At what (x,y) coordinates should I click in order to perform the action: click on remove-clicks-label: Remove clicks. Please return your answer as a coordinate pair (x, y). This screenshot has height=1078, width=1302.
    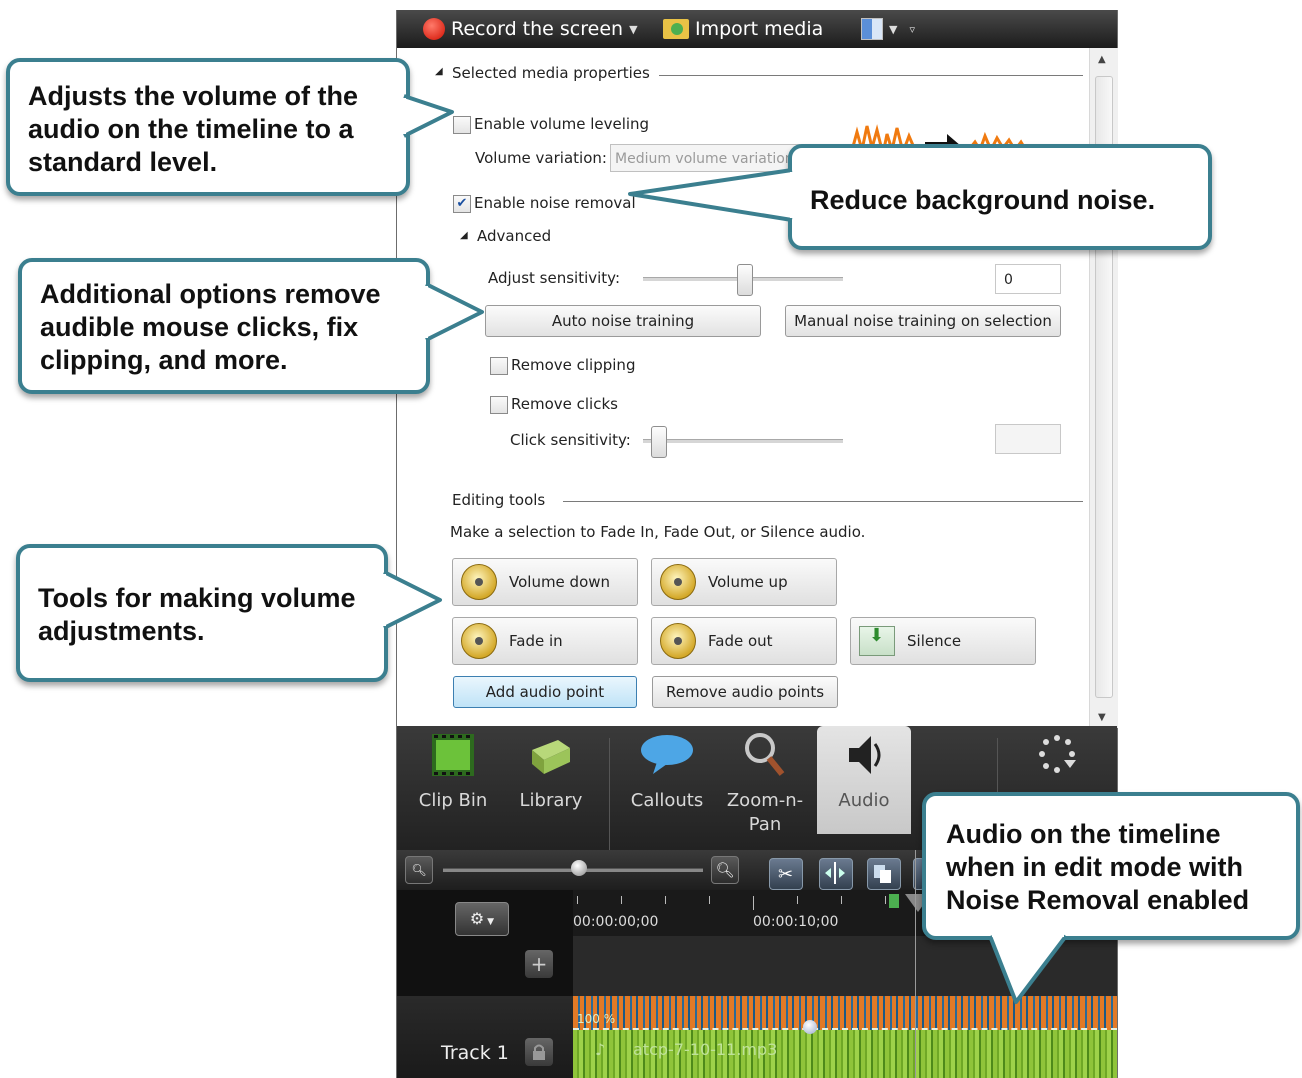
    Looking at the image, I should click on (564, 404).